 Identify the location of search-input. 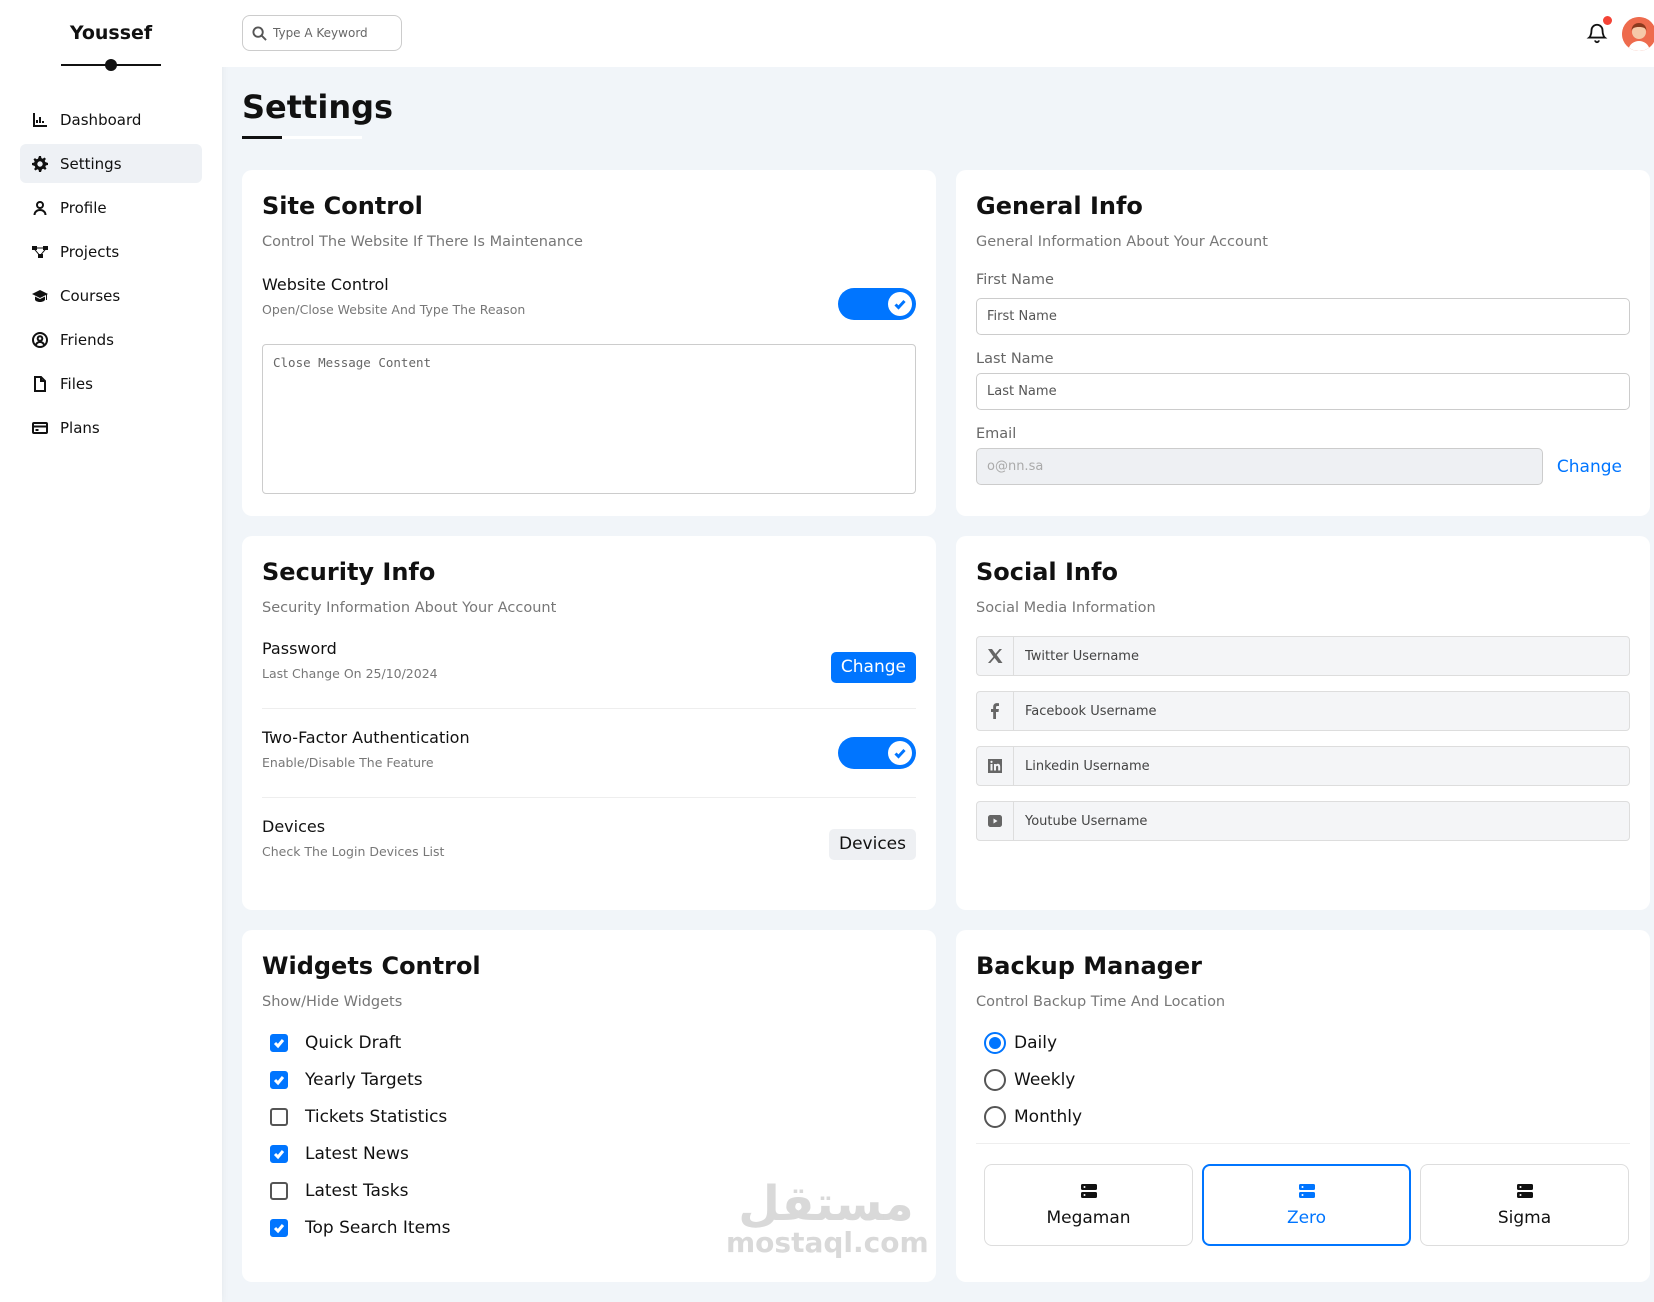
(330, 33).